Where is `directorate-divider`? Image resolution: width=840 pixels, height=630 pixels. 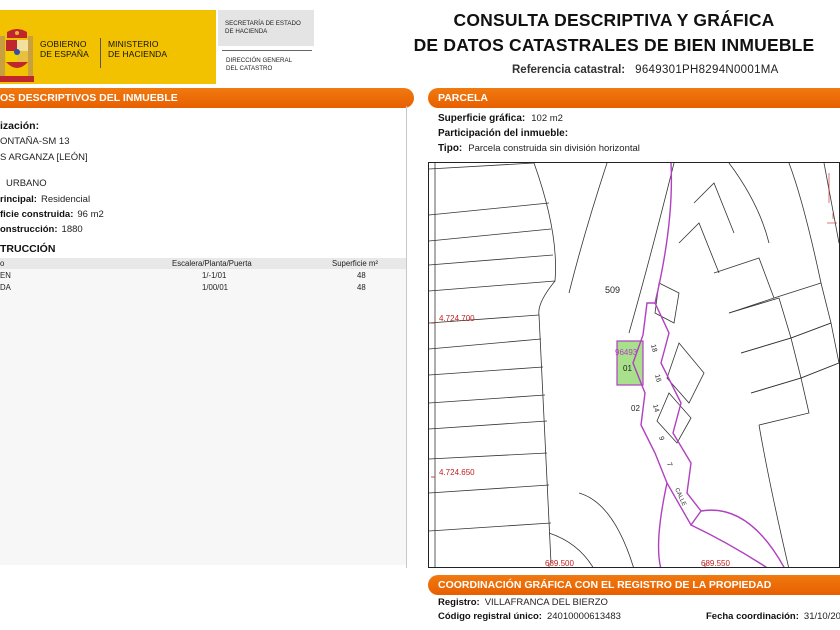
directorate-divider is located at coordinates (267, 50).